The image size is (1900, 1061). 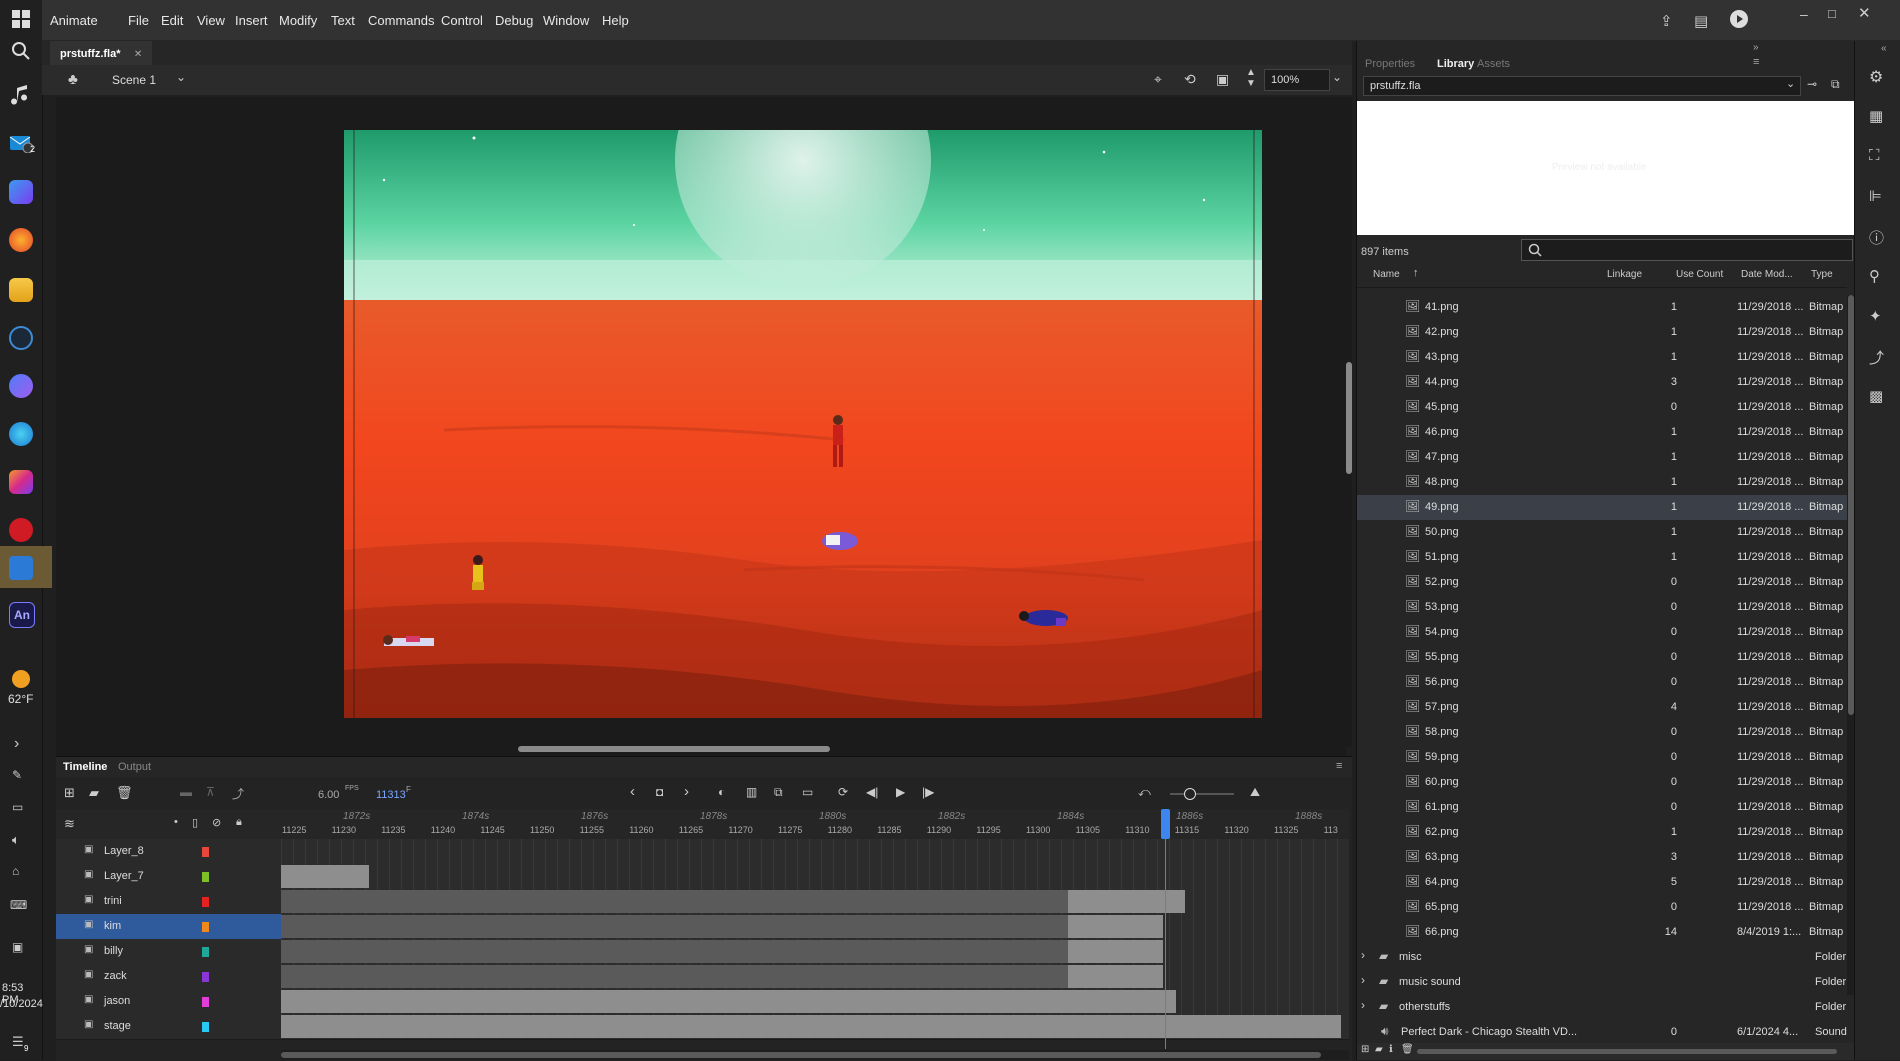 I want to click on menu-window: Window, so click(x=566, y=20).